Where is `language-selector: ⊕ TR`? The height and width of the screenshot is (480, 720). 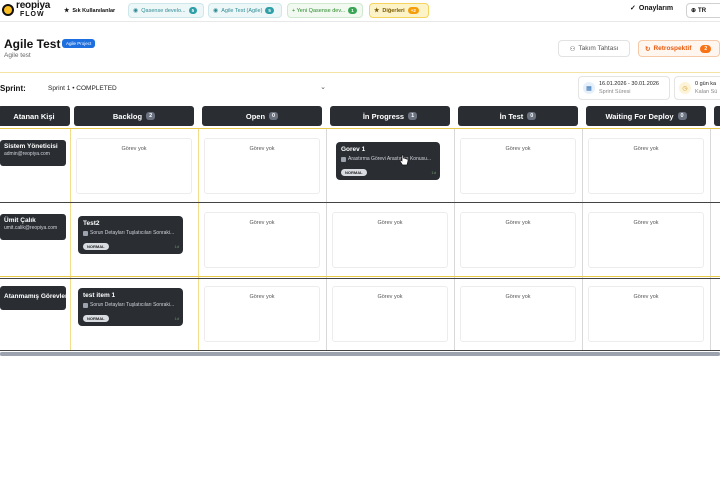 language-selector: ⊕ TR is located at coordinates (703, 10).